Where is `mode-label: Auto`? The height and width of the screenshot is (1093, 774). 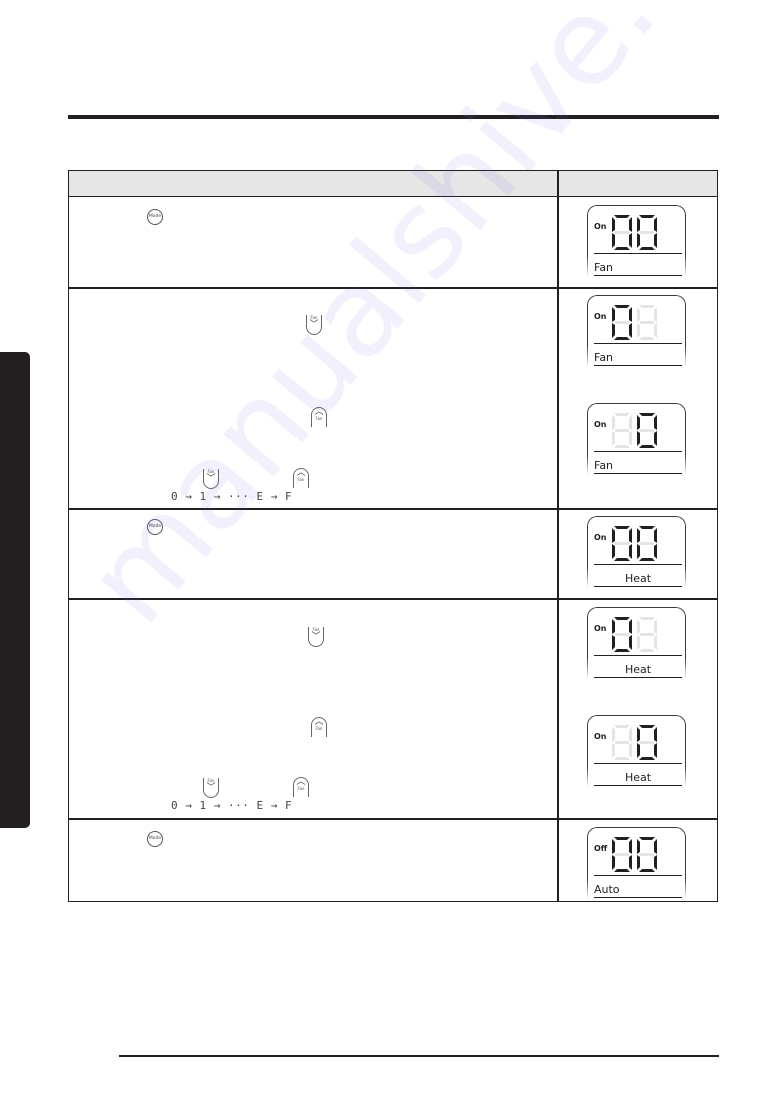 mode-label: Auto is located at coordinates (607, 889).